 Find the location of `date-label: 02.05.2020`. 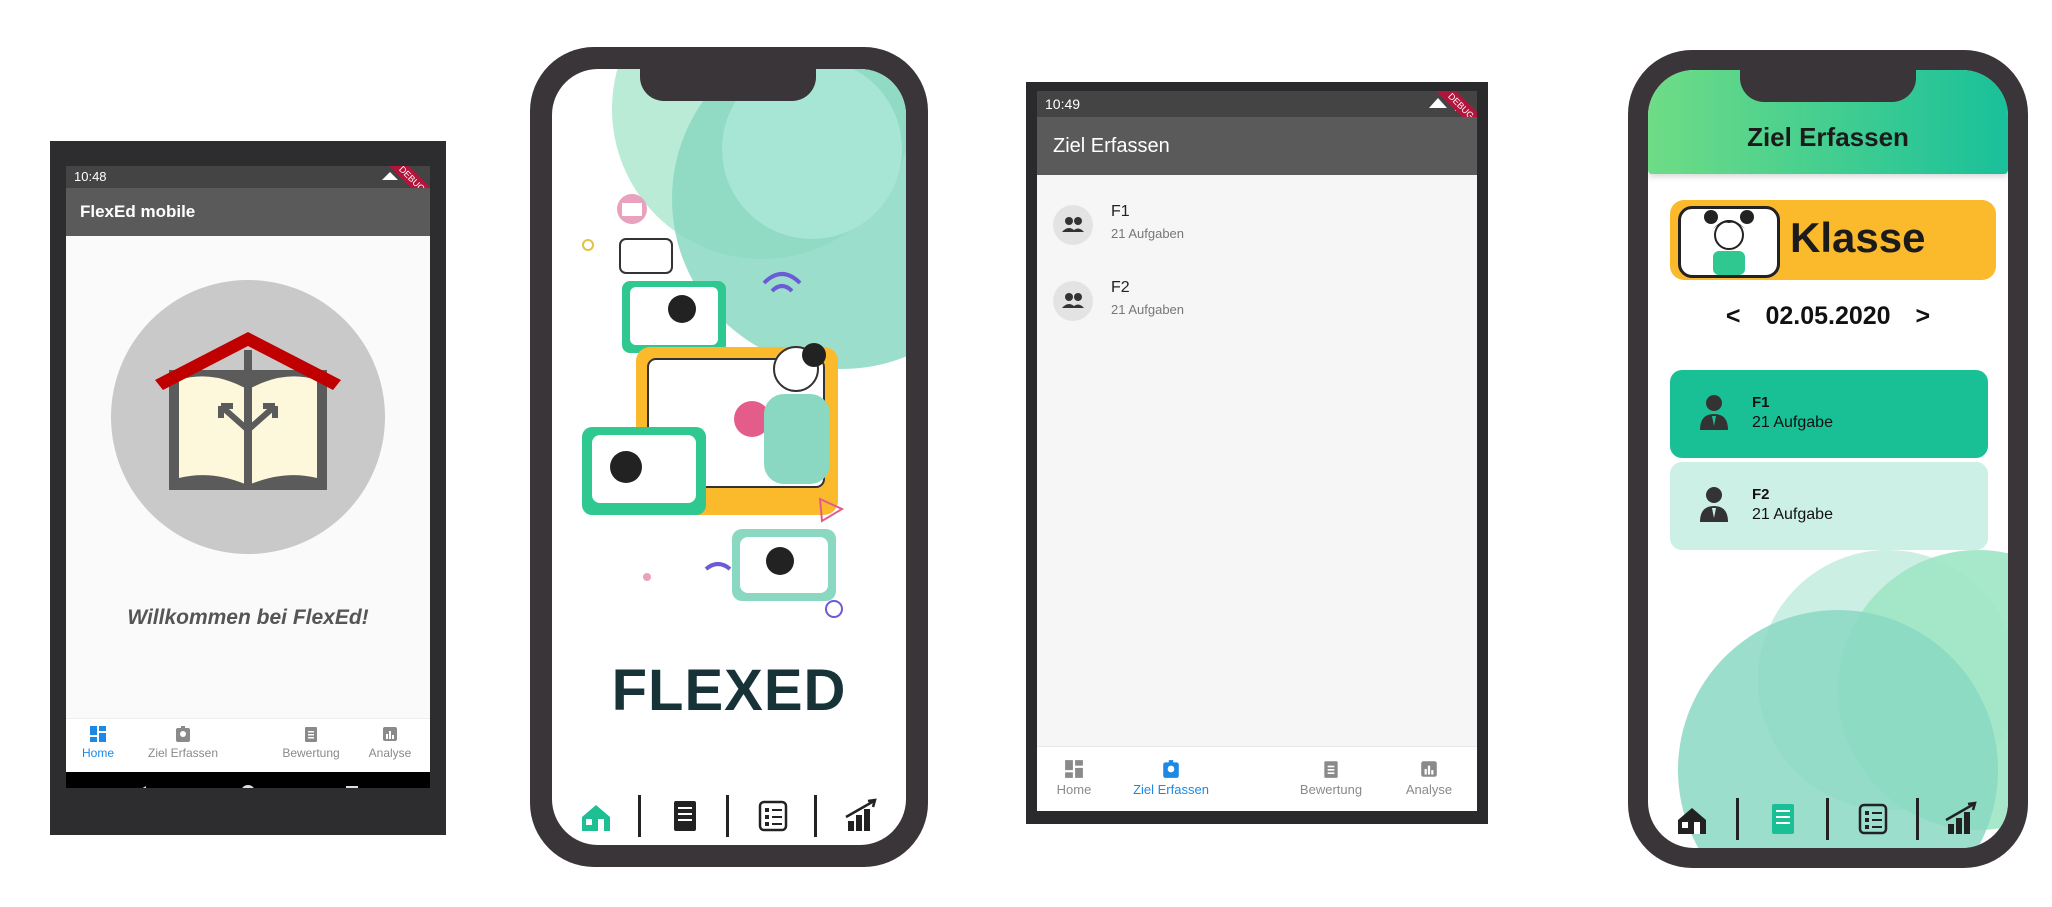

date-label: 02.05.2020 is located at coordinates (1828, 316).